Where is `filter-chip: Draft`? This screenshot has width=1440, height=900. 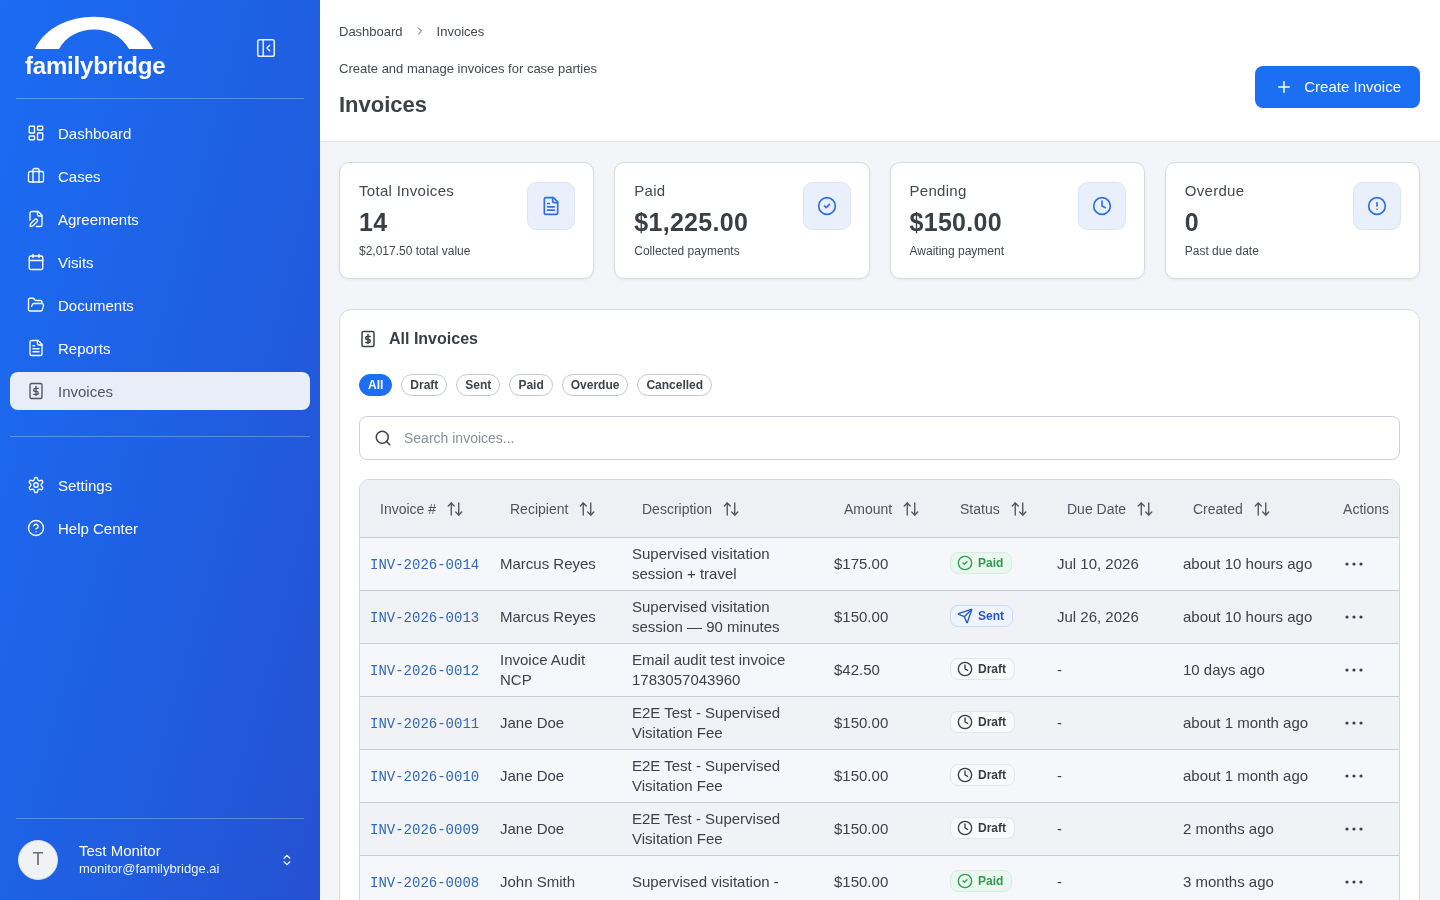
filter-chip: Draft is located at coordinates (424, 385).